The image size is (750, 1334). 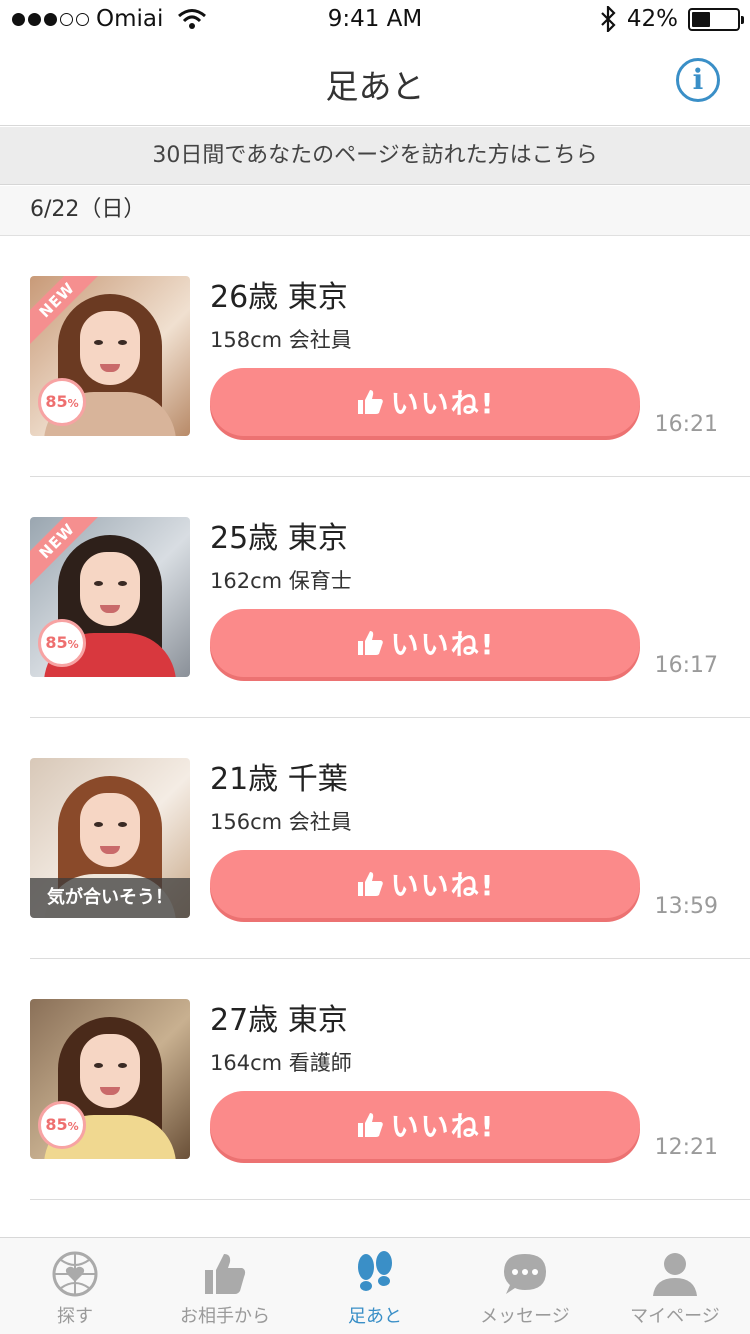 I want to click on visit-time: 16:21, so click(x=686, y=424).